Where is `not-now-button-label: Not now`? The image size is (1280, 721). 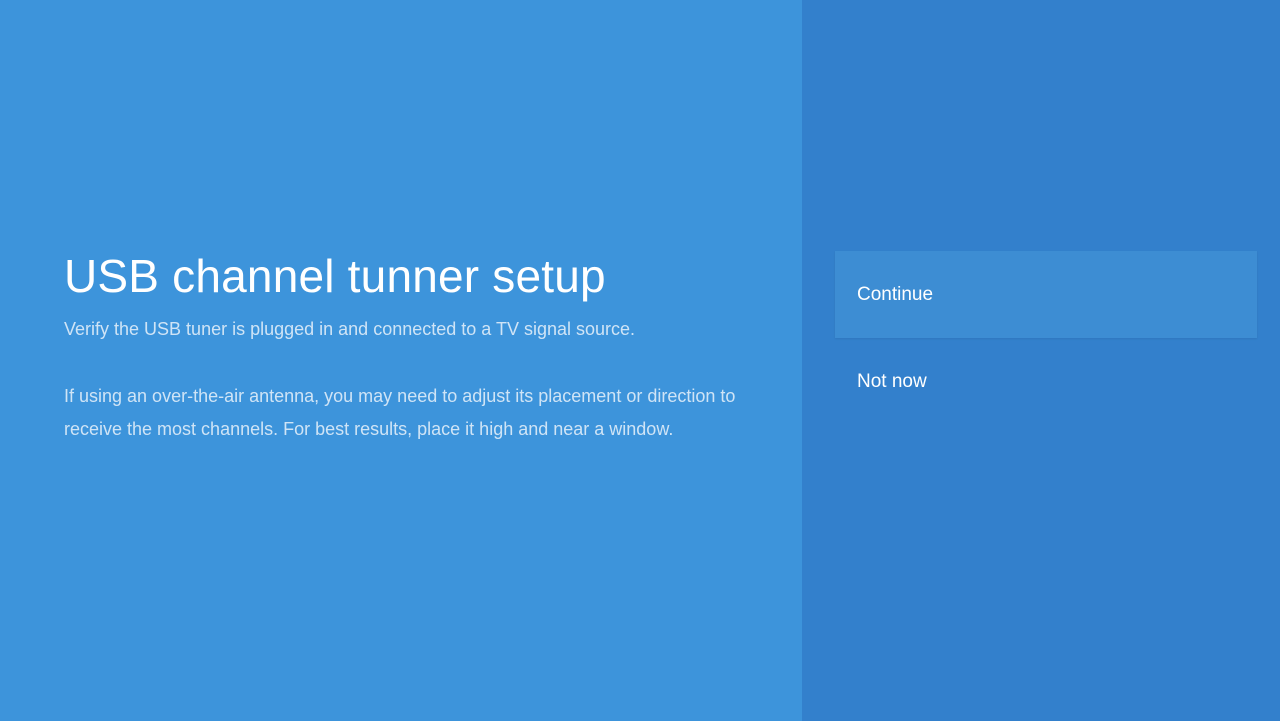
not-now-button-label: Not now is located at coordinates (892, 381).